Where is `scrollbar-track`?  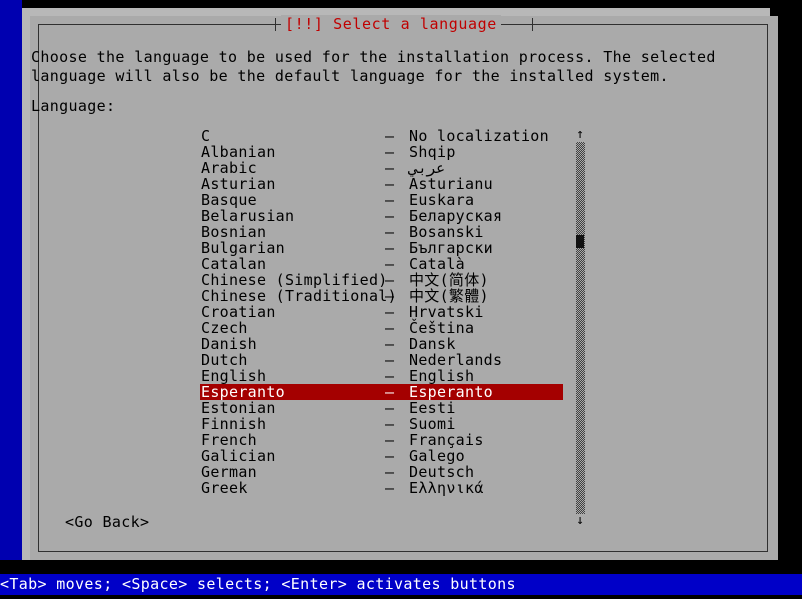 scrollbar-track is located at coordinates (580, 328).